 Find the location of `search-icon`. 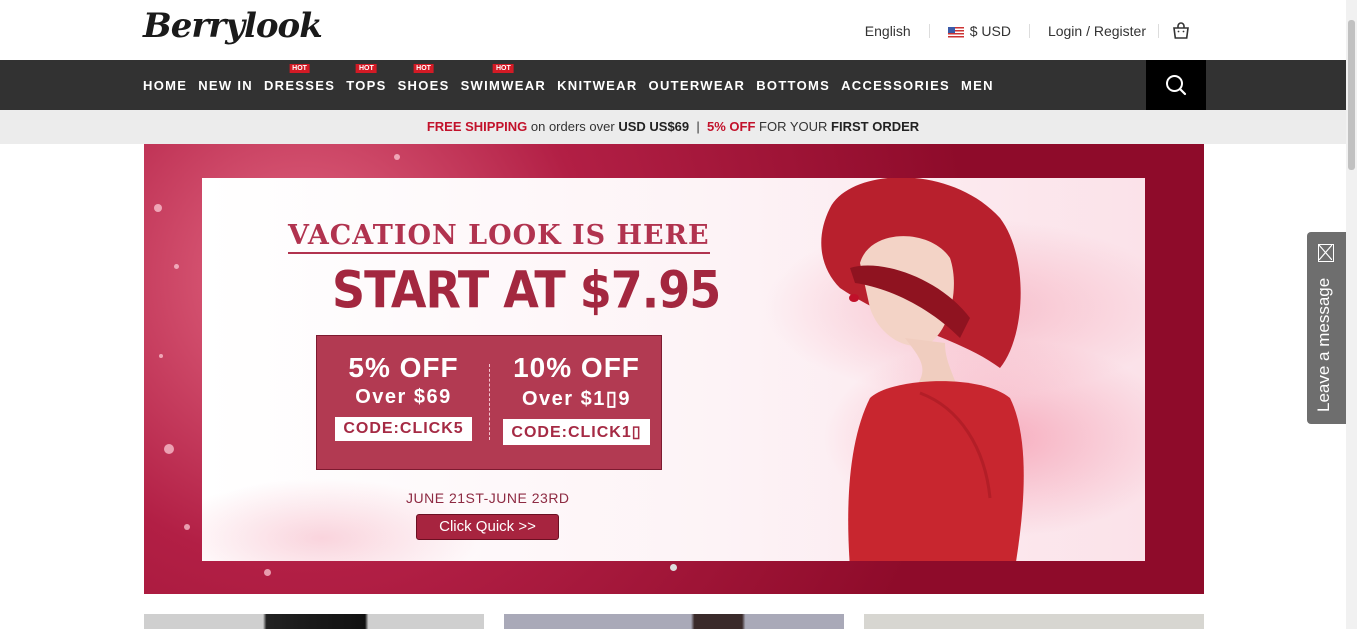

search-icon is located at coordinates (1176, 85).